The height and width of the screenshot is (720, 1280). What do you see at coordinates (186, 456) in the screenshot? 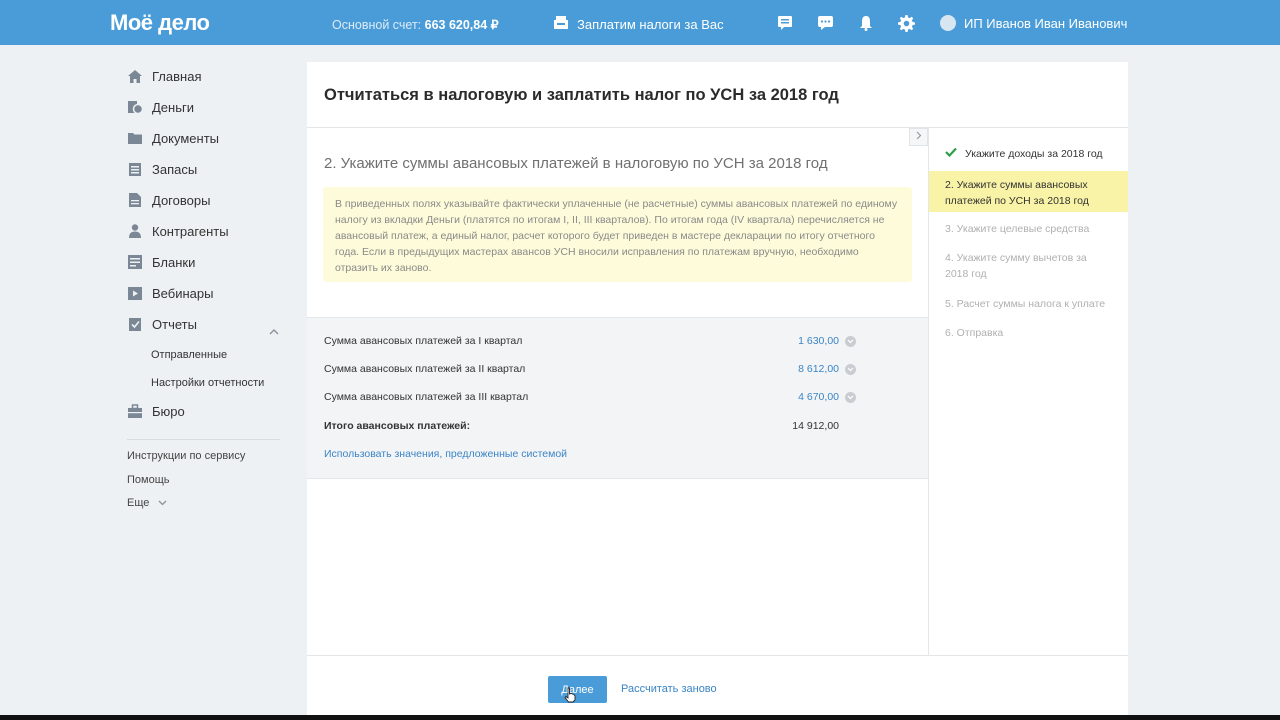
I see `service-instructions-link: Инструкции по сервису` at bounding box center [186, 456].